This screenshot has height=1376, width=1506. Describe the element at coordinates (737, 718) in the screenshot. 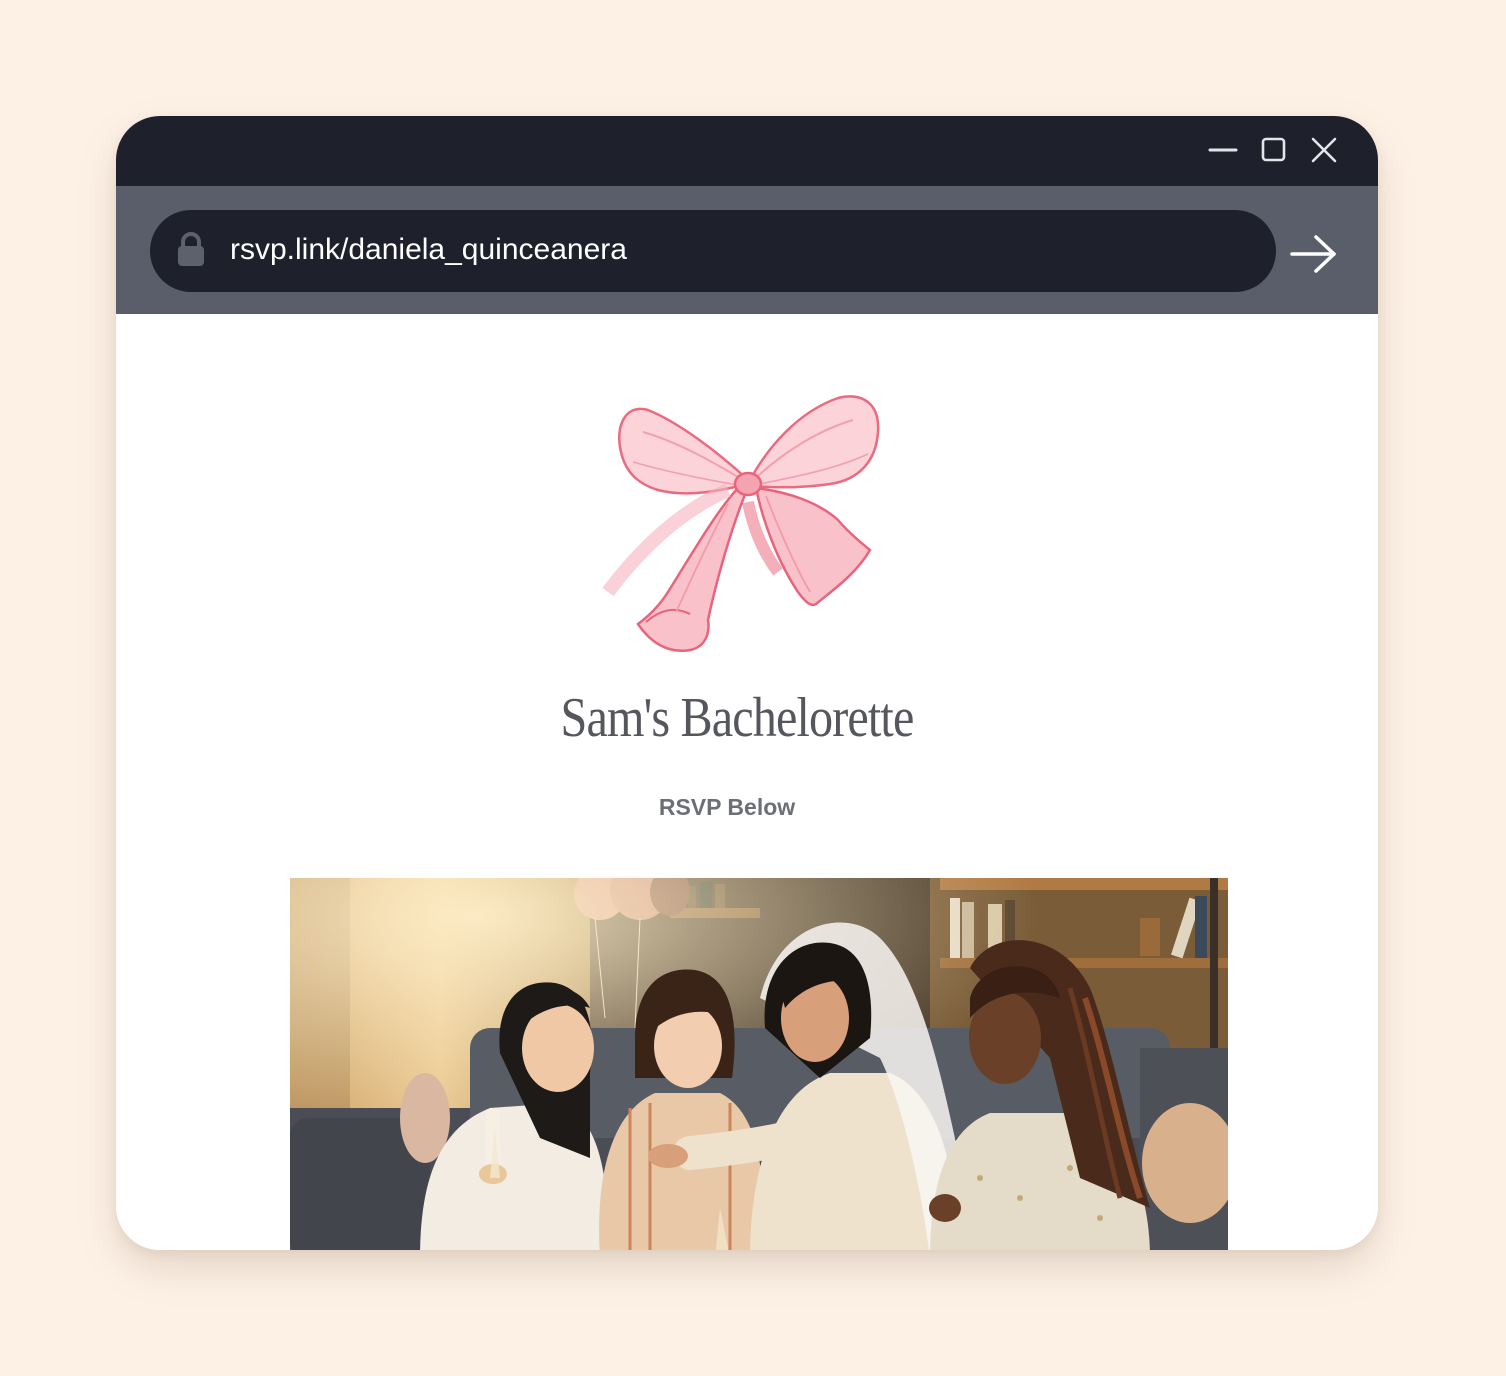

I see `event-title: Sam's Bachelorette` at that location.